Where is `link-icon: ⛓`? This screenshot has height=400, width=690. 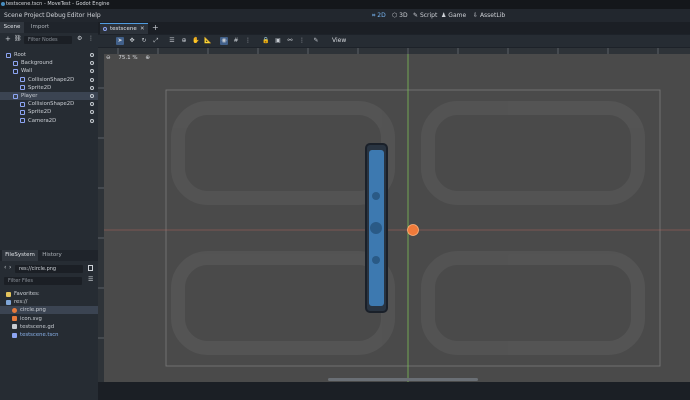
link-icon: ⛓ is located at coordinates (18, 38).